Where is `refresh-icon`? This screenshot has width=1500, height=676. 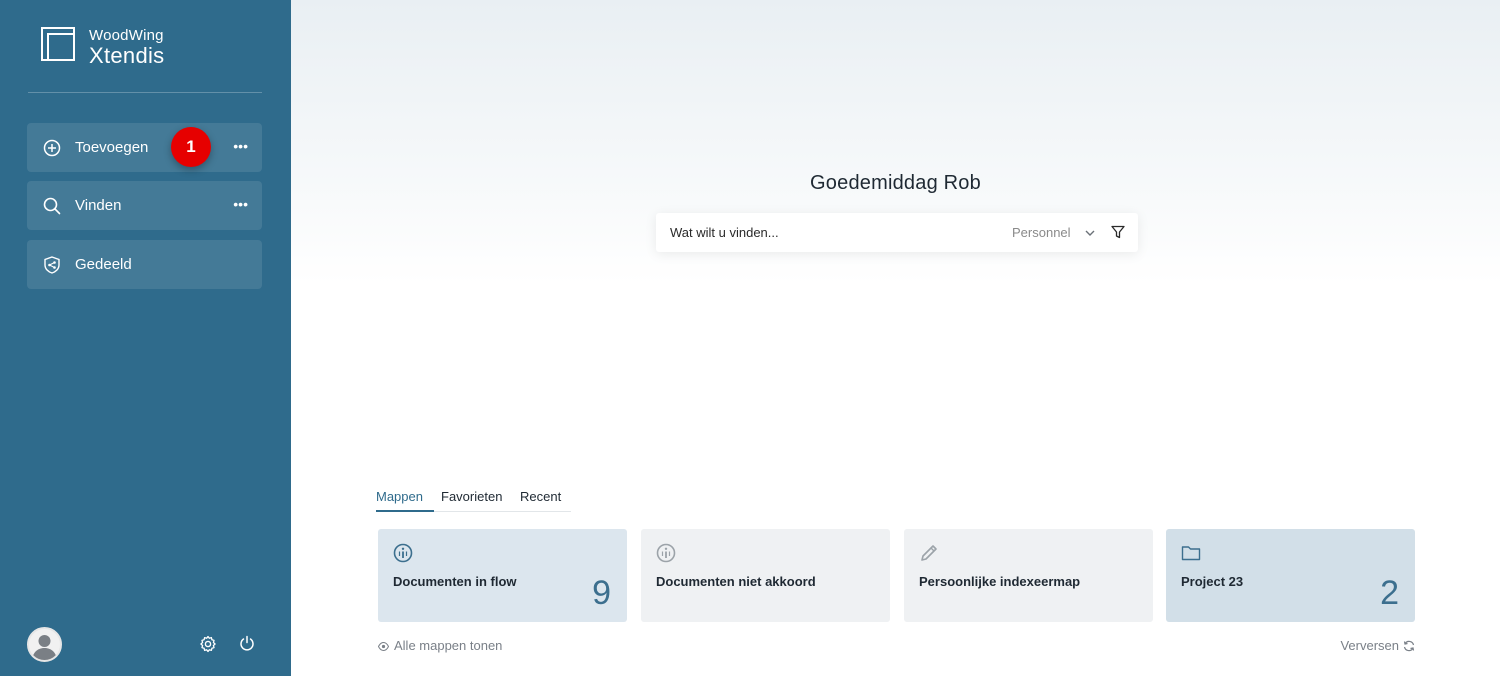 refresh-icon is located at coordinates (1409, 646).